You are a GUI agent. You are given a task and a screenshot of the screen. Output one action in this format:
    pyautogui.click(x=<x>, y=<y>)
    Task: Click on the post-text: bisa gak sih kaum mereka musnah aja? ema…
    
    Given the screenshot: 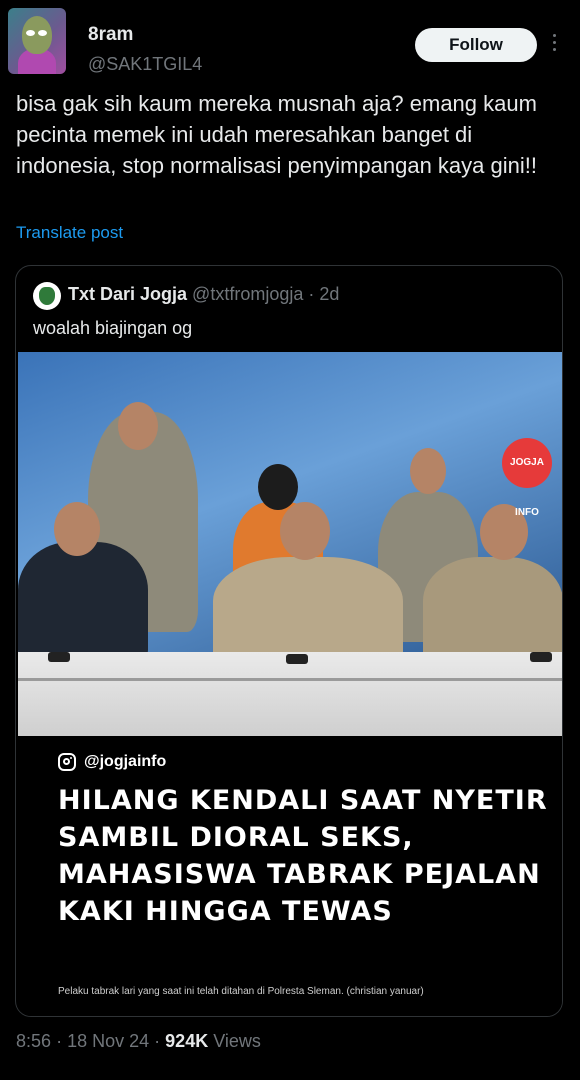 What is the action you would take?
    pyautogui.click(x=276, y=134)
    